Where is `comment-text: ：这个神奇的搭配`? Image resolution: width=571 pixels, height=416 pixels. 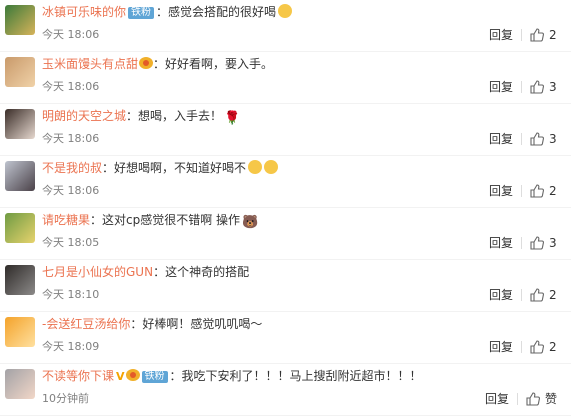 comment-text: ：这个神奇的搭配 is located at coordinates (201, 272).